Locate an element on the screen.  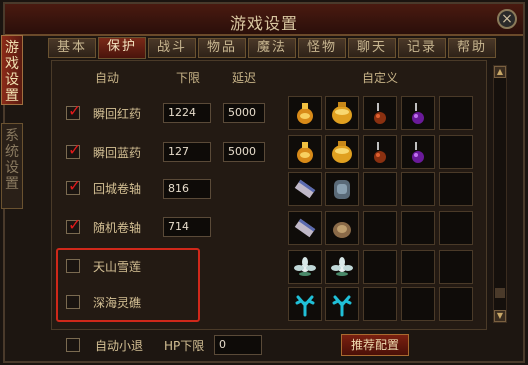
tab-battle: 战斗 is located at coordinates (172, 48).